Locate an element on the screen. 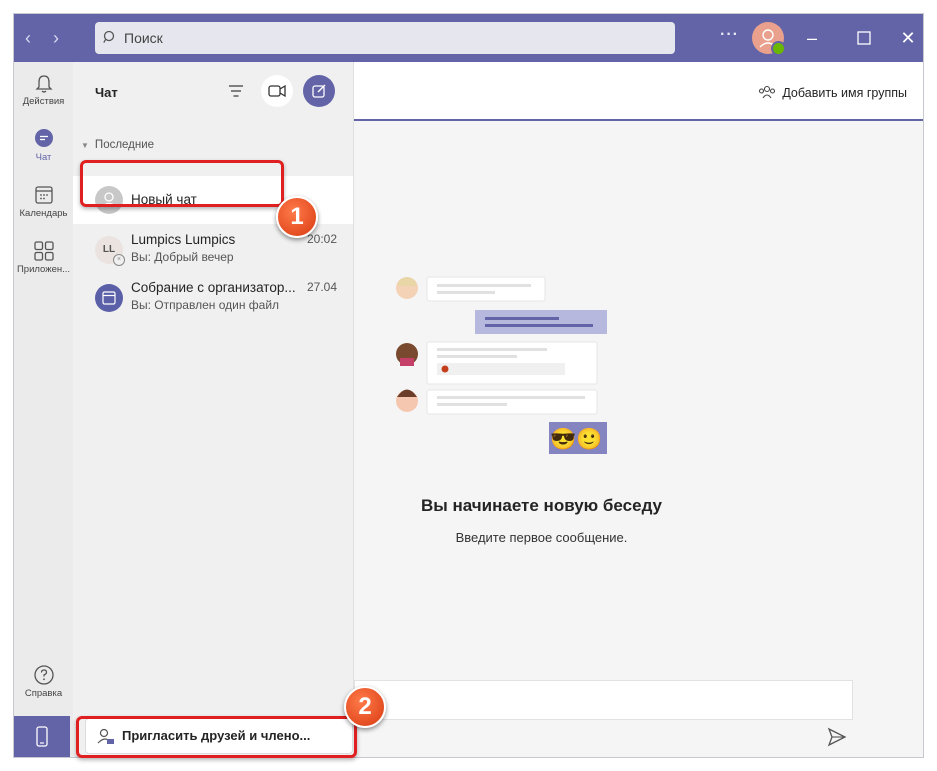 Image resolution: width=937 pixels, height=771 pixels. search-icon is located at coordinates (109, 36).